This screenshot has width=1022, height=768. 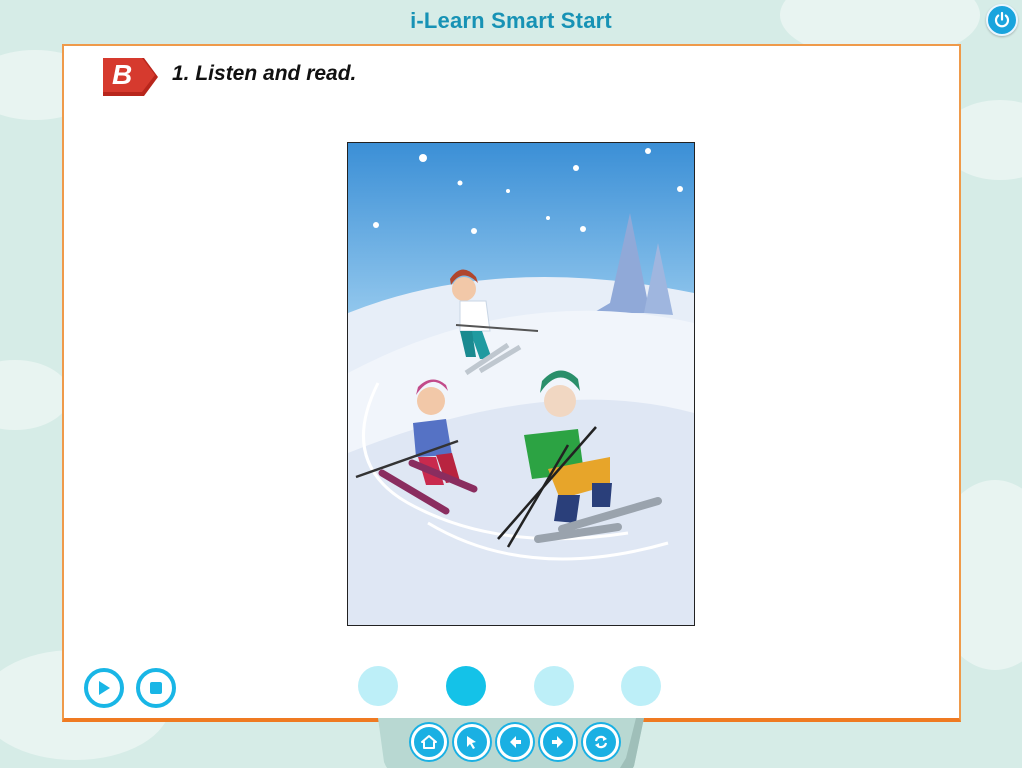 I want to click on refresh-button, so click(x=601, y=742).